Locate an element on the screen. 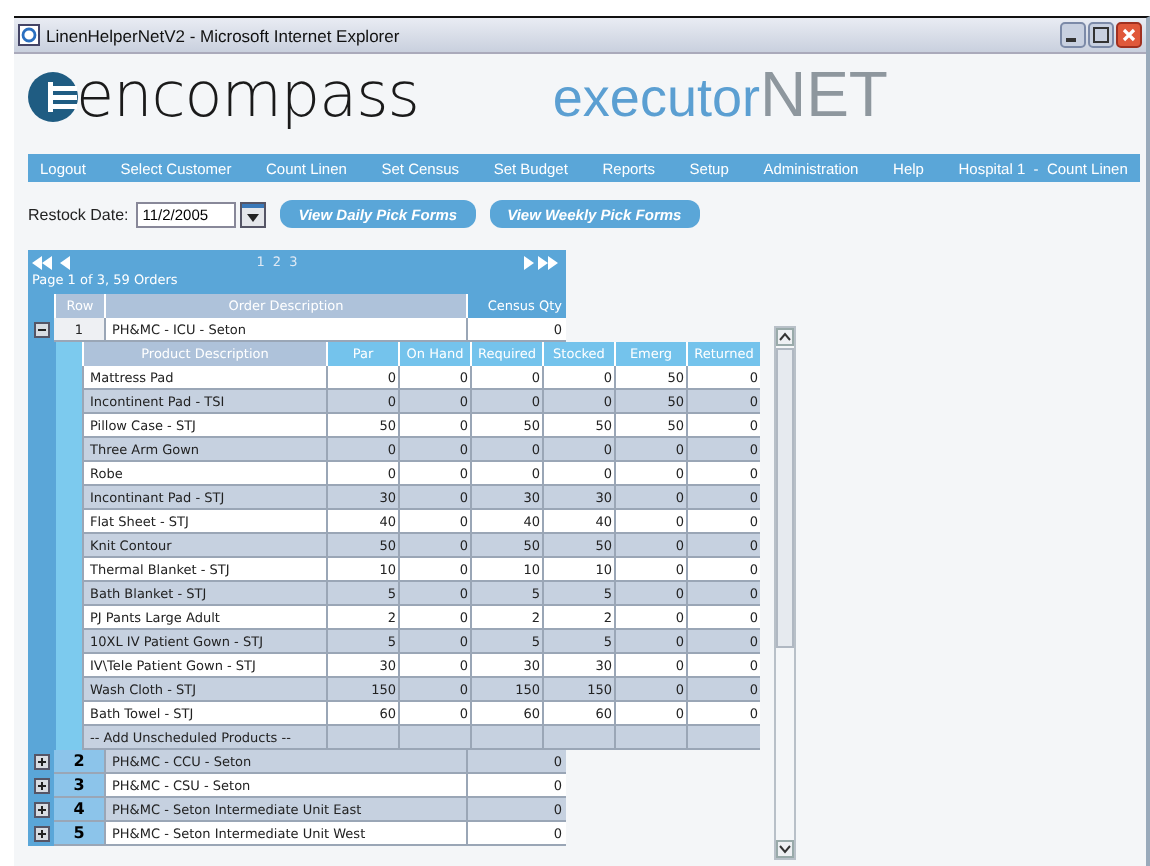 Image resolution: width=1150 pixels, height=866 pixels. row-number: 4 is located at coordinates (79, 810).